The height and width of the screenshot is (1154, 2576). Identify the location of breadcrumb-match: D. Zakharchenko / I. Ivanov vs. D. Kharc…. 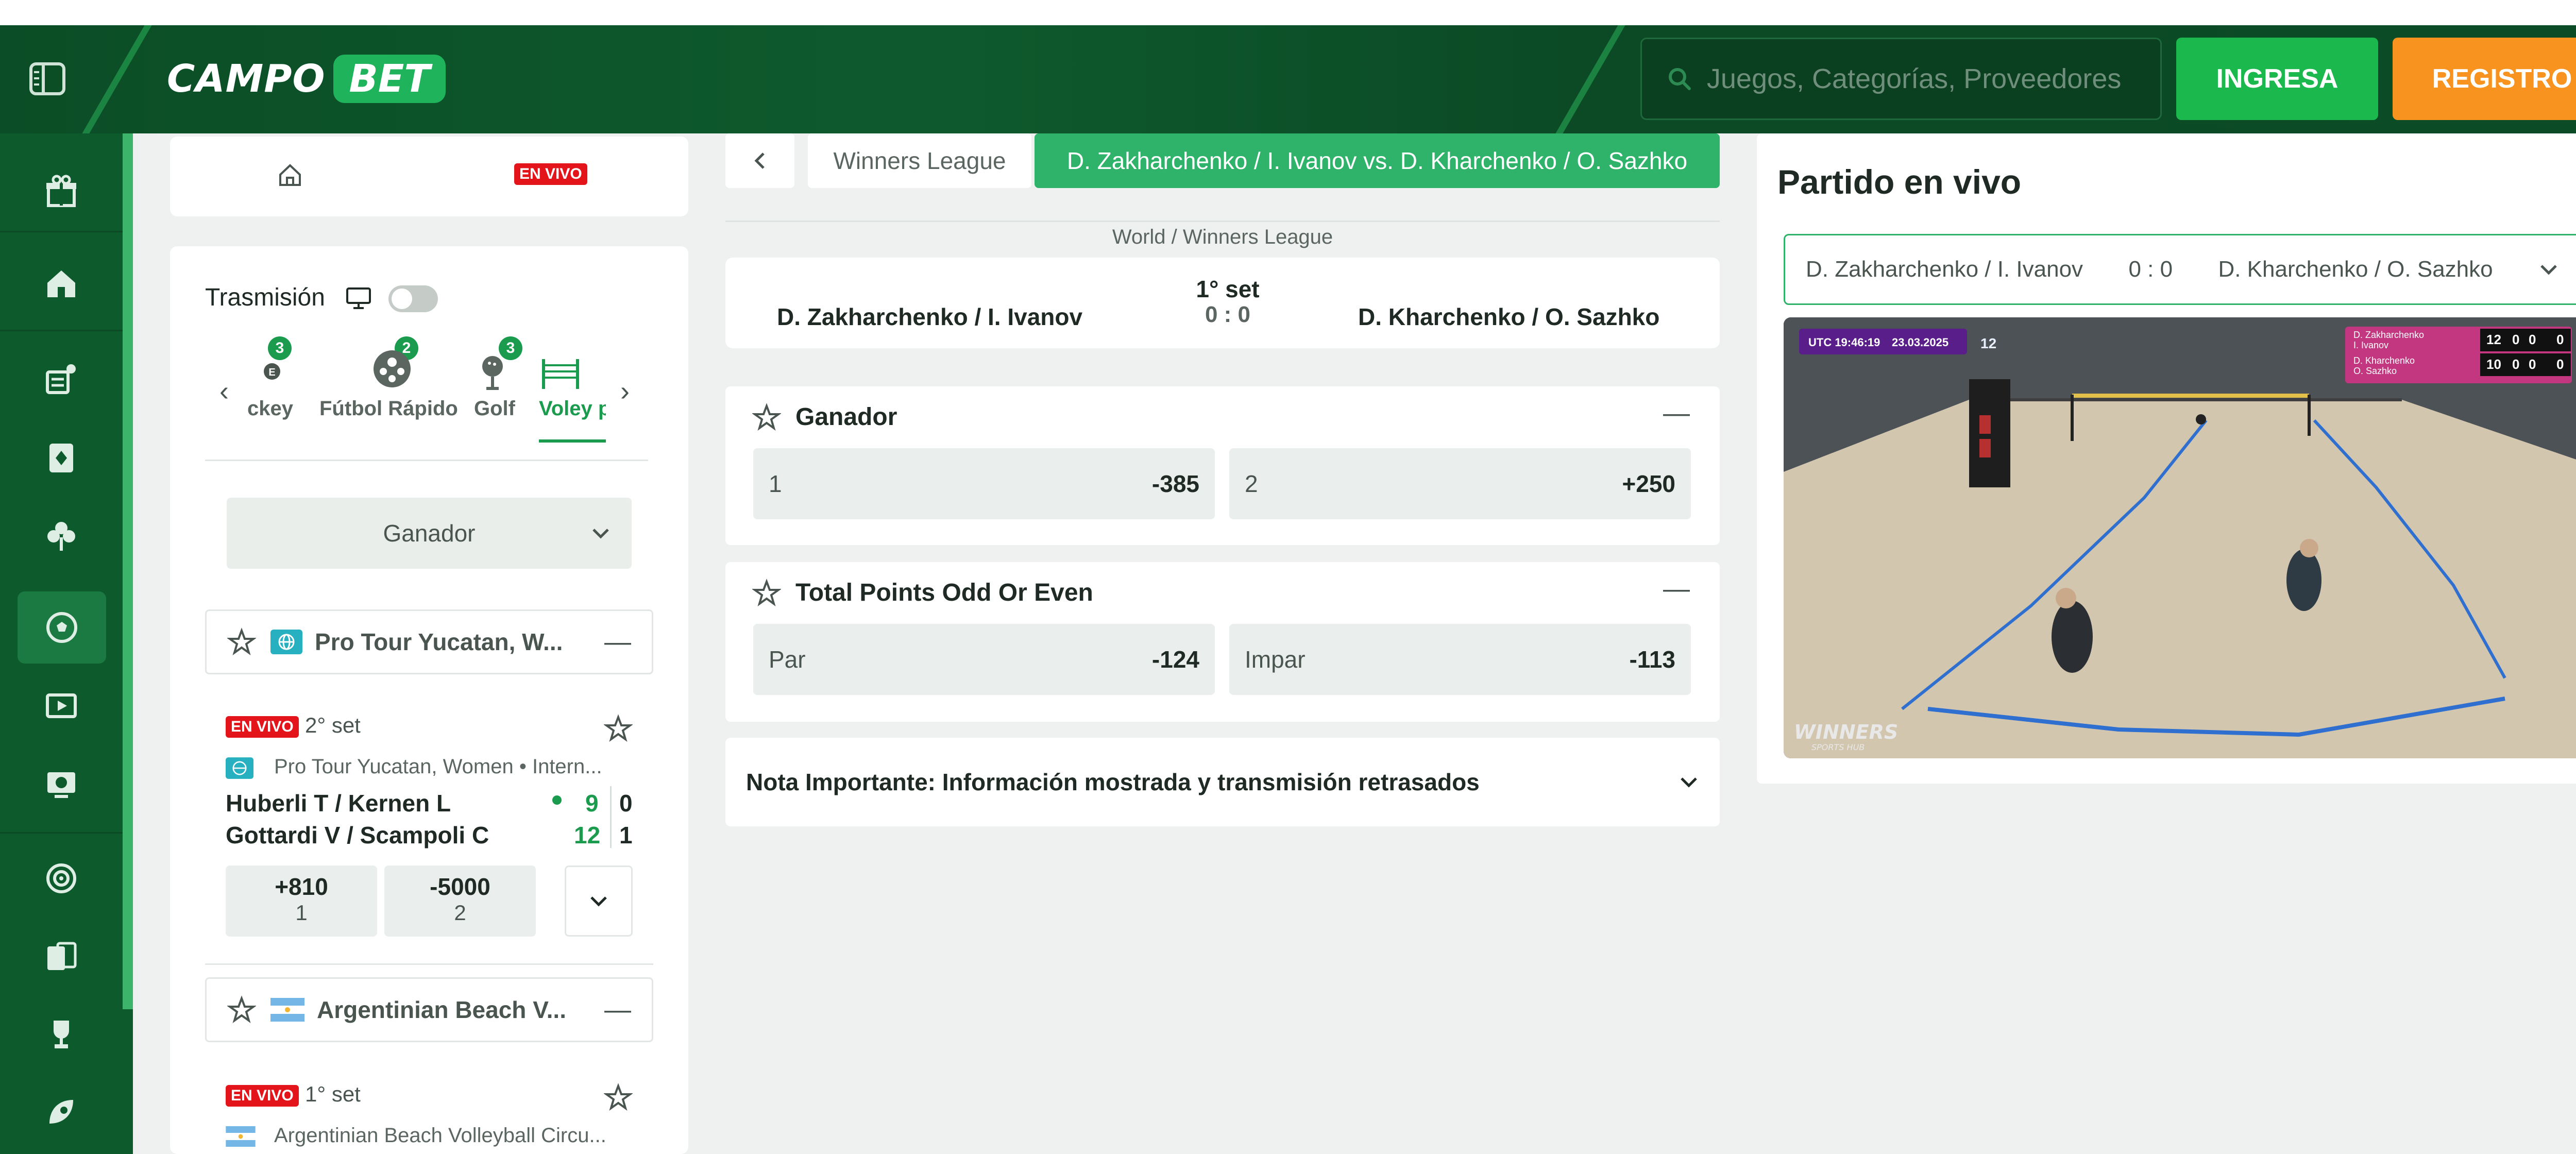
(1377, 160).